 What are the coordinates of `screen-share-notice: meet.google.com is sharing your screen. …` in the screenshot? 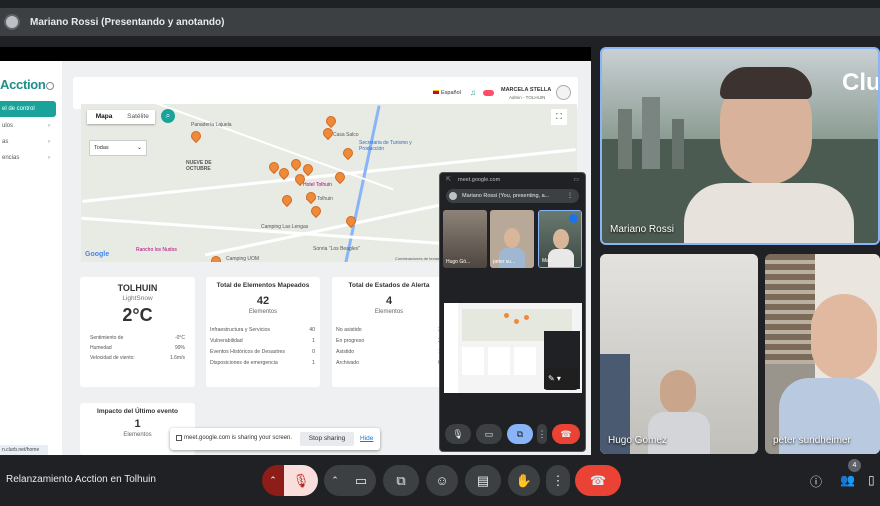 It's located at (275, 439).